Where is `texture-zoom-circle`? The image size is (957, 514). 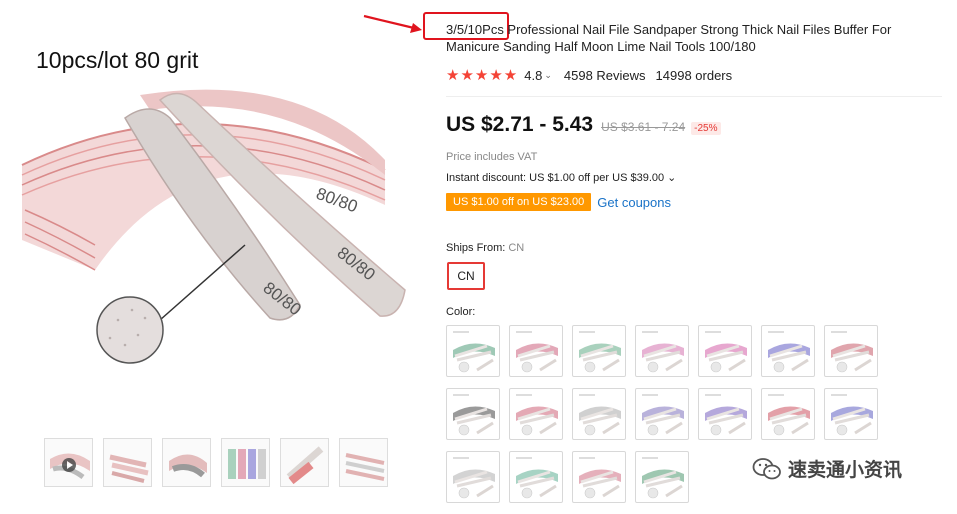
texture-zoom-circle is located at coordinates (130, 330).